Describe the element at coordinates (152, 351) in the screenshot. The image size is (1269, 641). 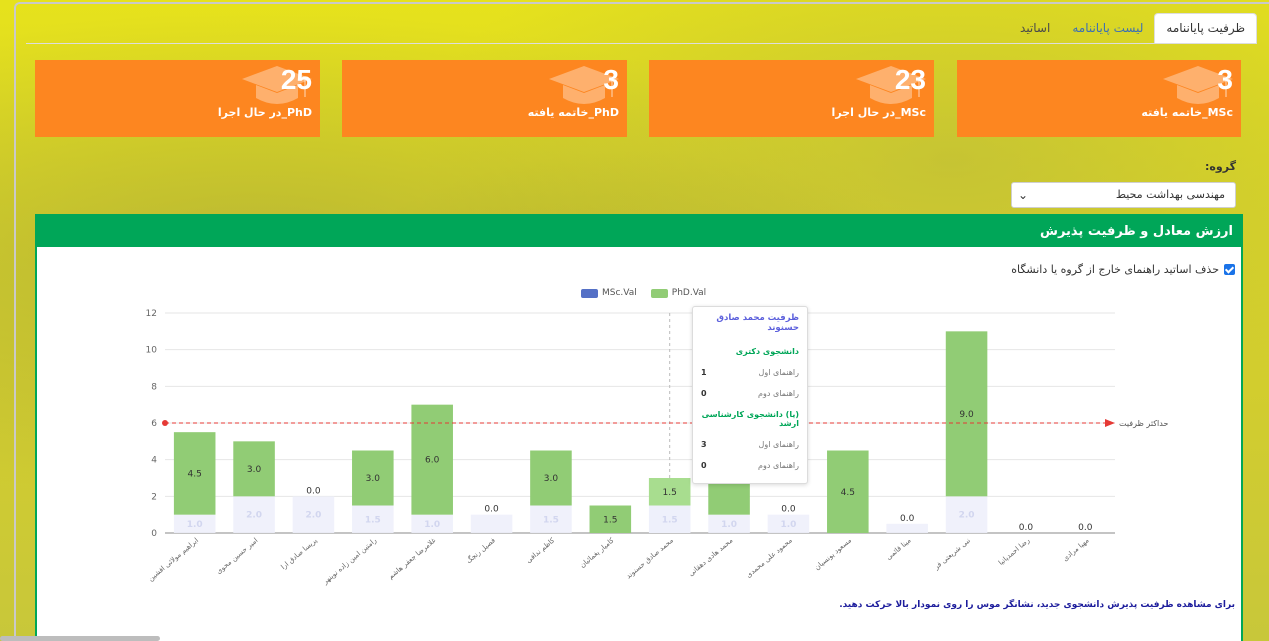
I see `y-tick-label: 10` at that location.